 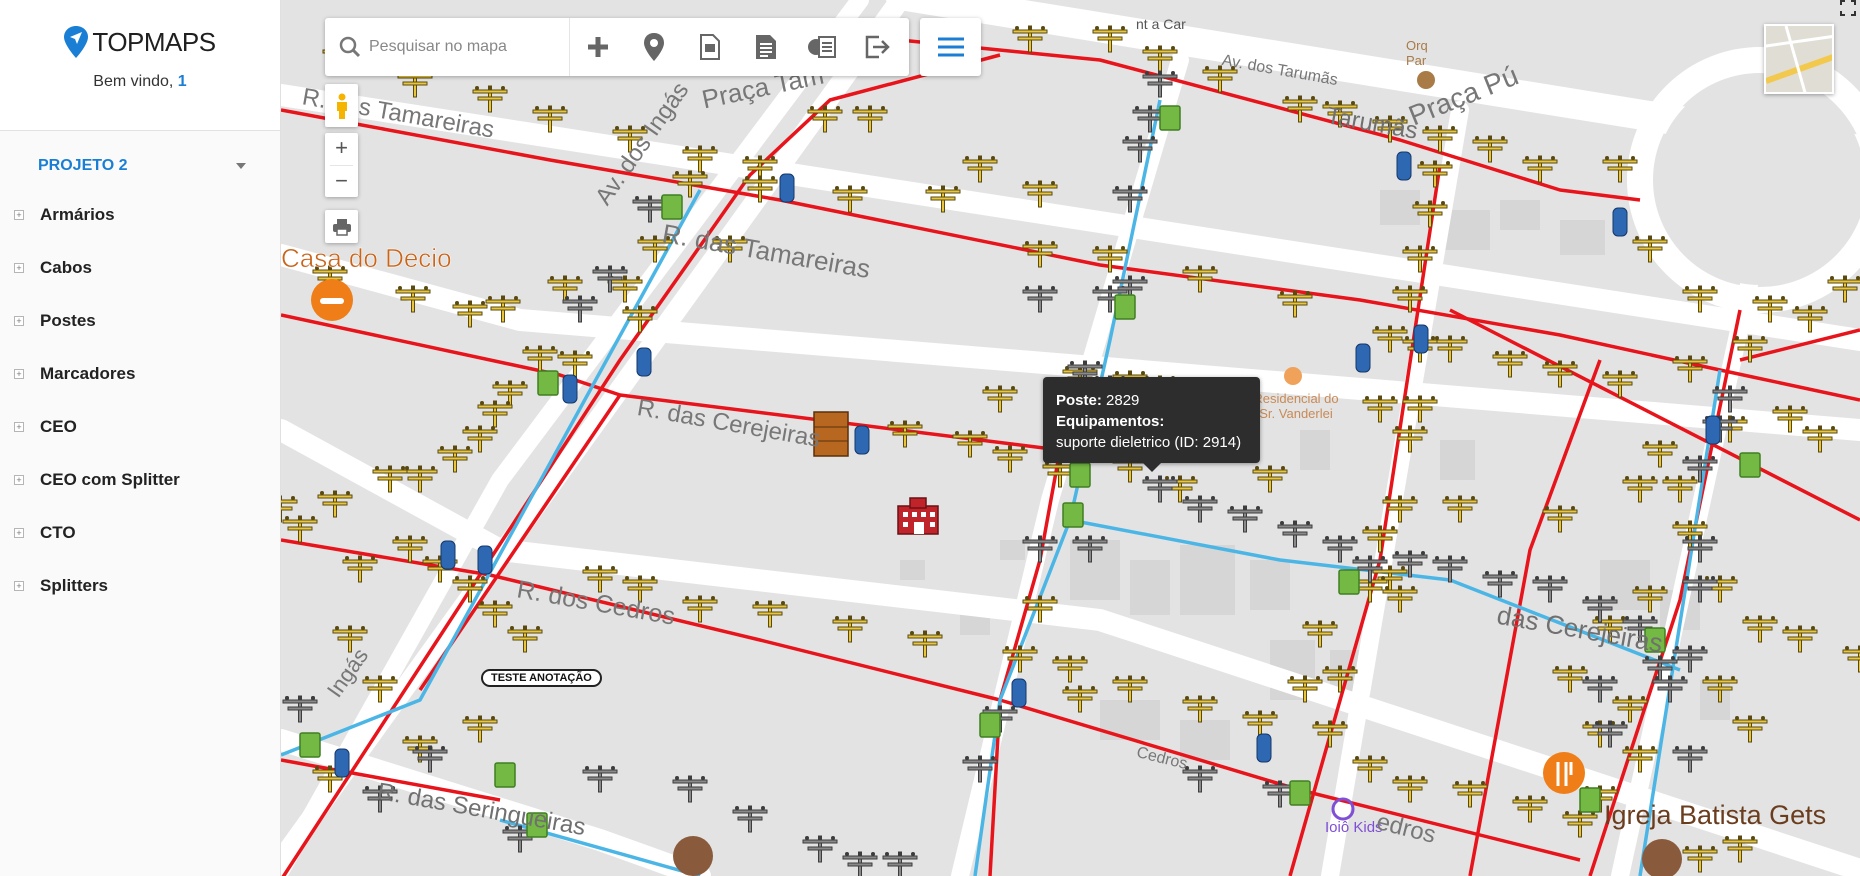 What do you see at coordinates (140, 280) in the screenshot?
I see `layer-item-cabos: + Cabos` at bounding box center [140, 280].